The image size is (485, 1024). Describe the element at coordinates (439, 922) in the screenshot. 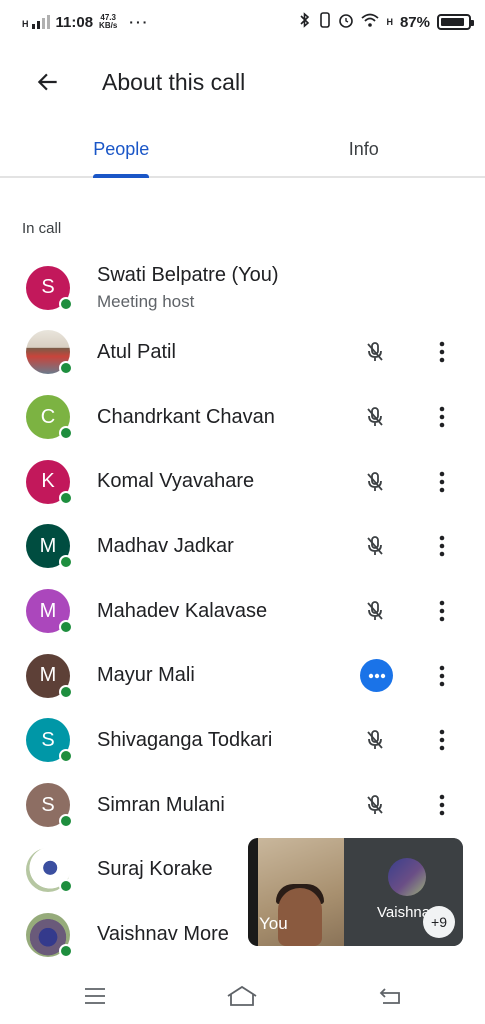

I see `more-participants-badge: +9` at that location.